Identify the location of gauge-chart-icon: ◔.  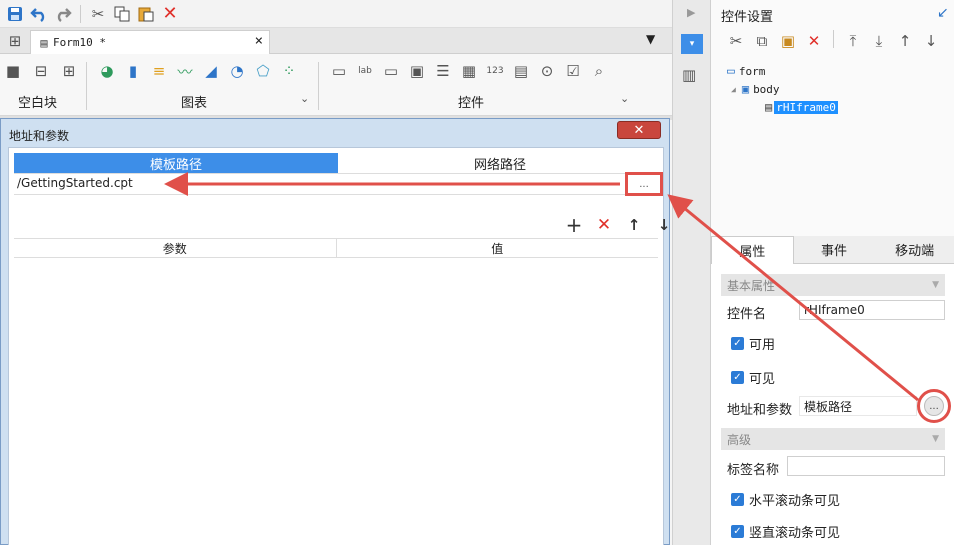
(237, 71).